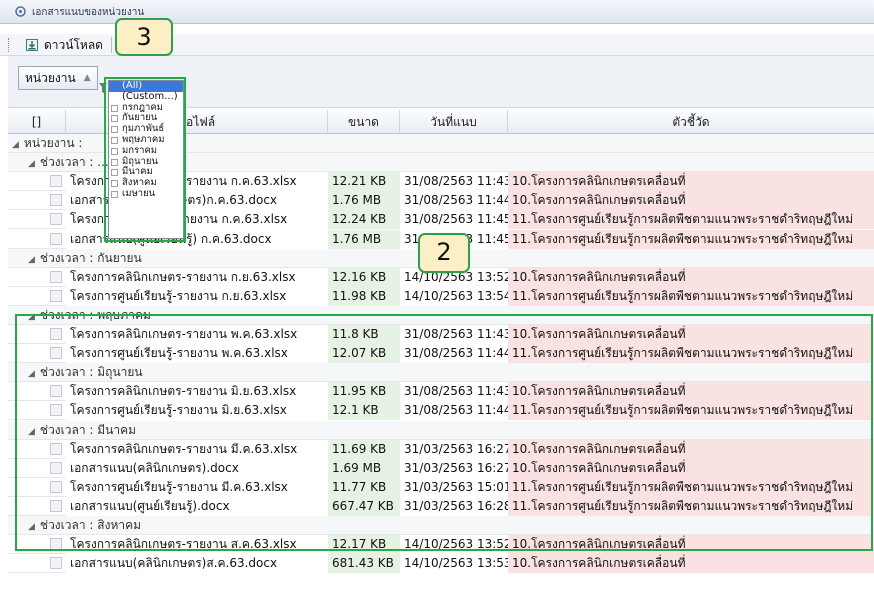 The height and width of the screenshot is (595, 874). I want to click on file-size-cell: 12.07 KB, so click(364, 354).